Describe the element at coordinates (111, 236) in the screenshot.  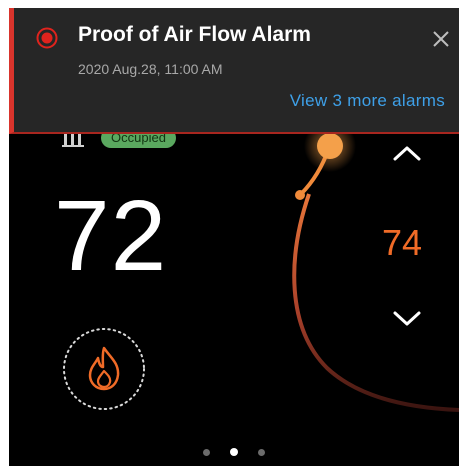
I see `current-temperature: 72` at that location.